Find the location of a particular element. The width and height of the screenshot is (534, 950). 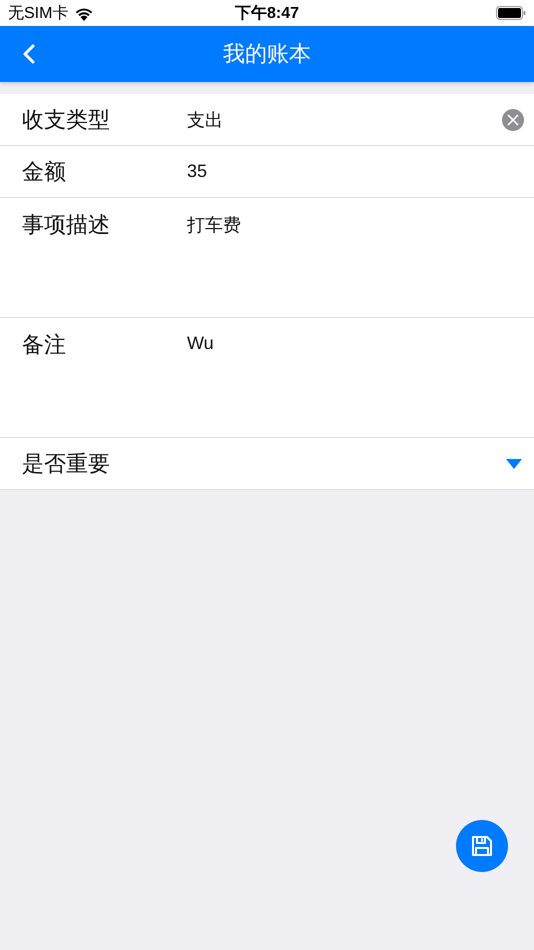

wifi-icon is located at coordinates (84, 13).